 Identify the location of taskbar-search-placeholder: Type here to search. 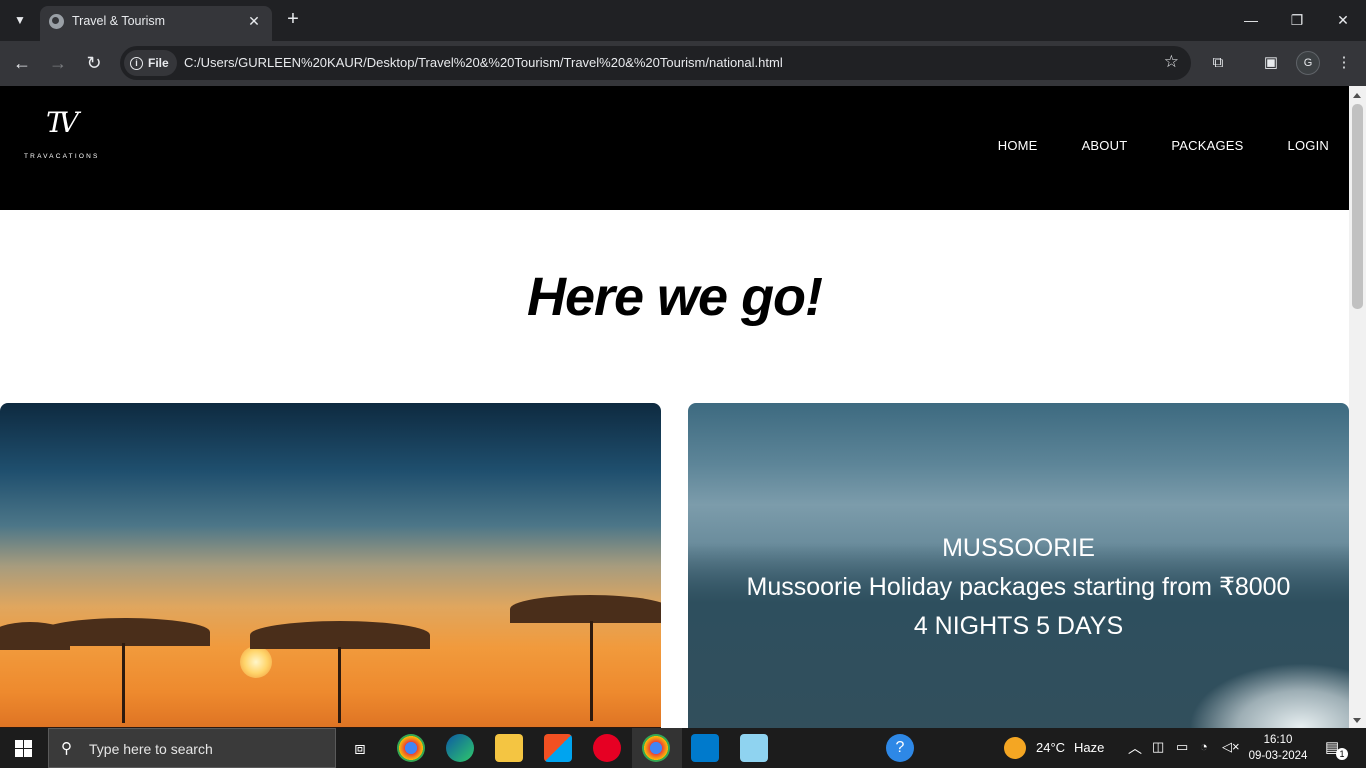
(151, 749).